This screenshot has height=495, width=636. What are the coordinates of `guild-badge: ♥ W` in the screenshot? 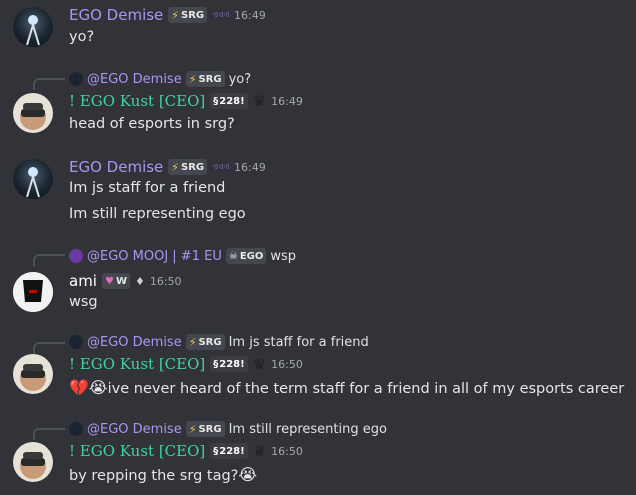 It's located at (115, 281).